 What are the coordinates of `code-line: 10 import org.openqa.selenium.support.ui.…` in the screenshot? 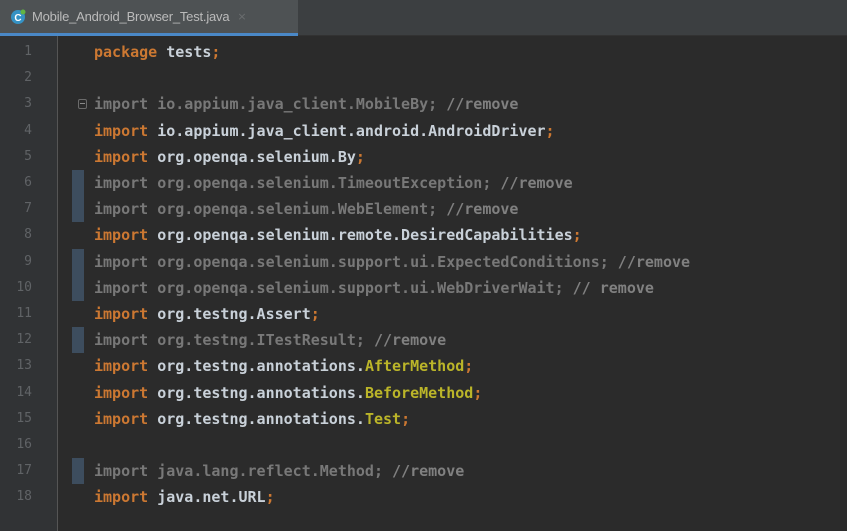 It's located at (423, 287).